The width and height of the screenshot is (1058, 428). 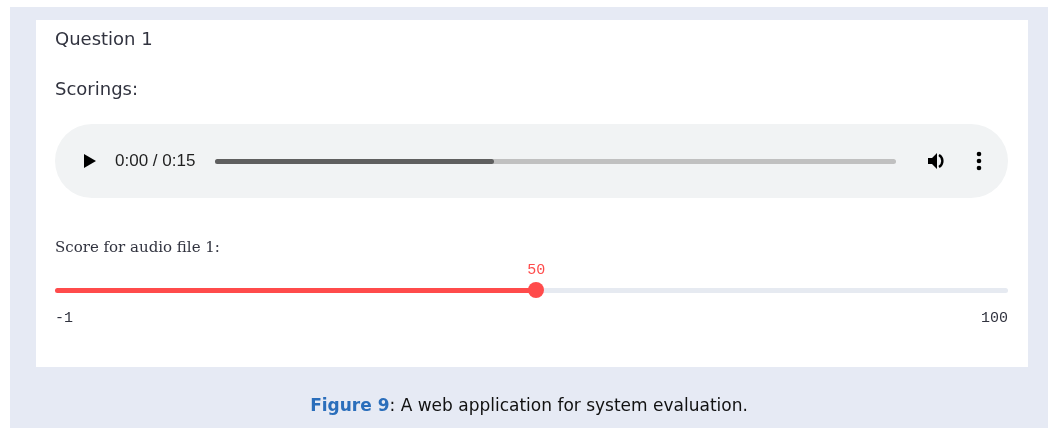 What do you see at coordinates (979, 161) in the screenshot?
I see `more-options-button` at bounding box center [979, 161].